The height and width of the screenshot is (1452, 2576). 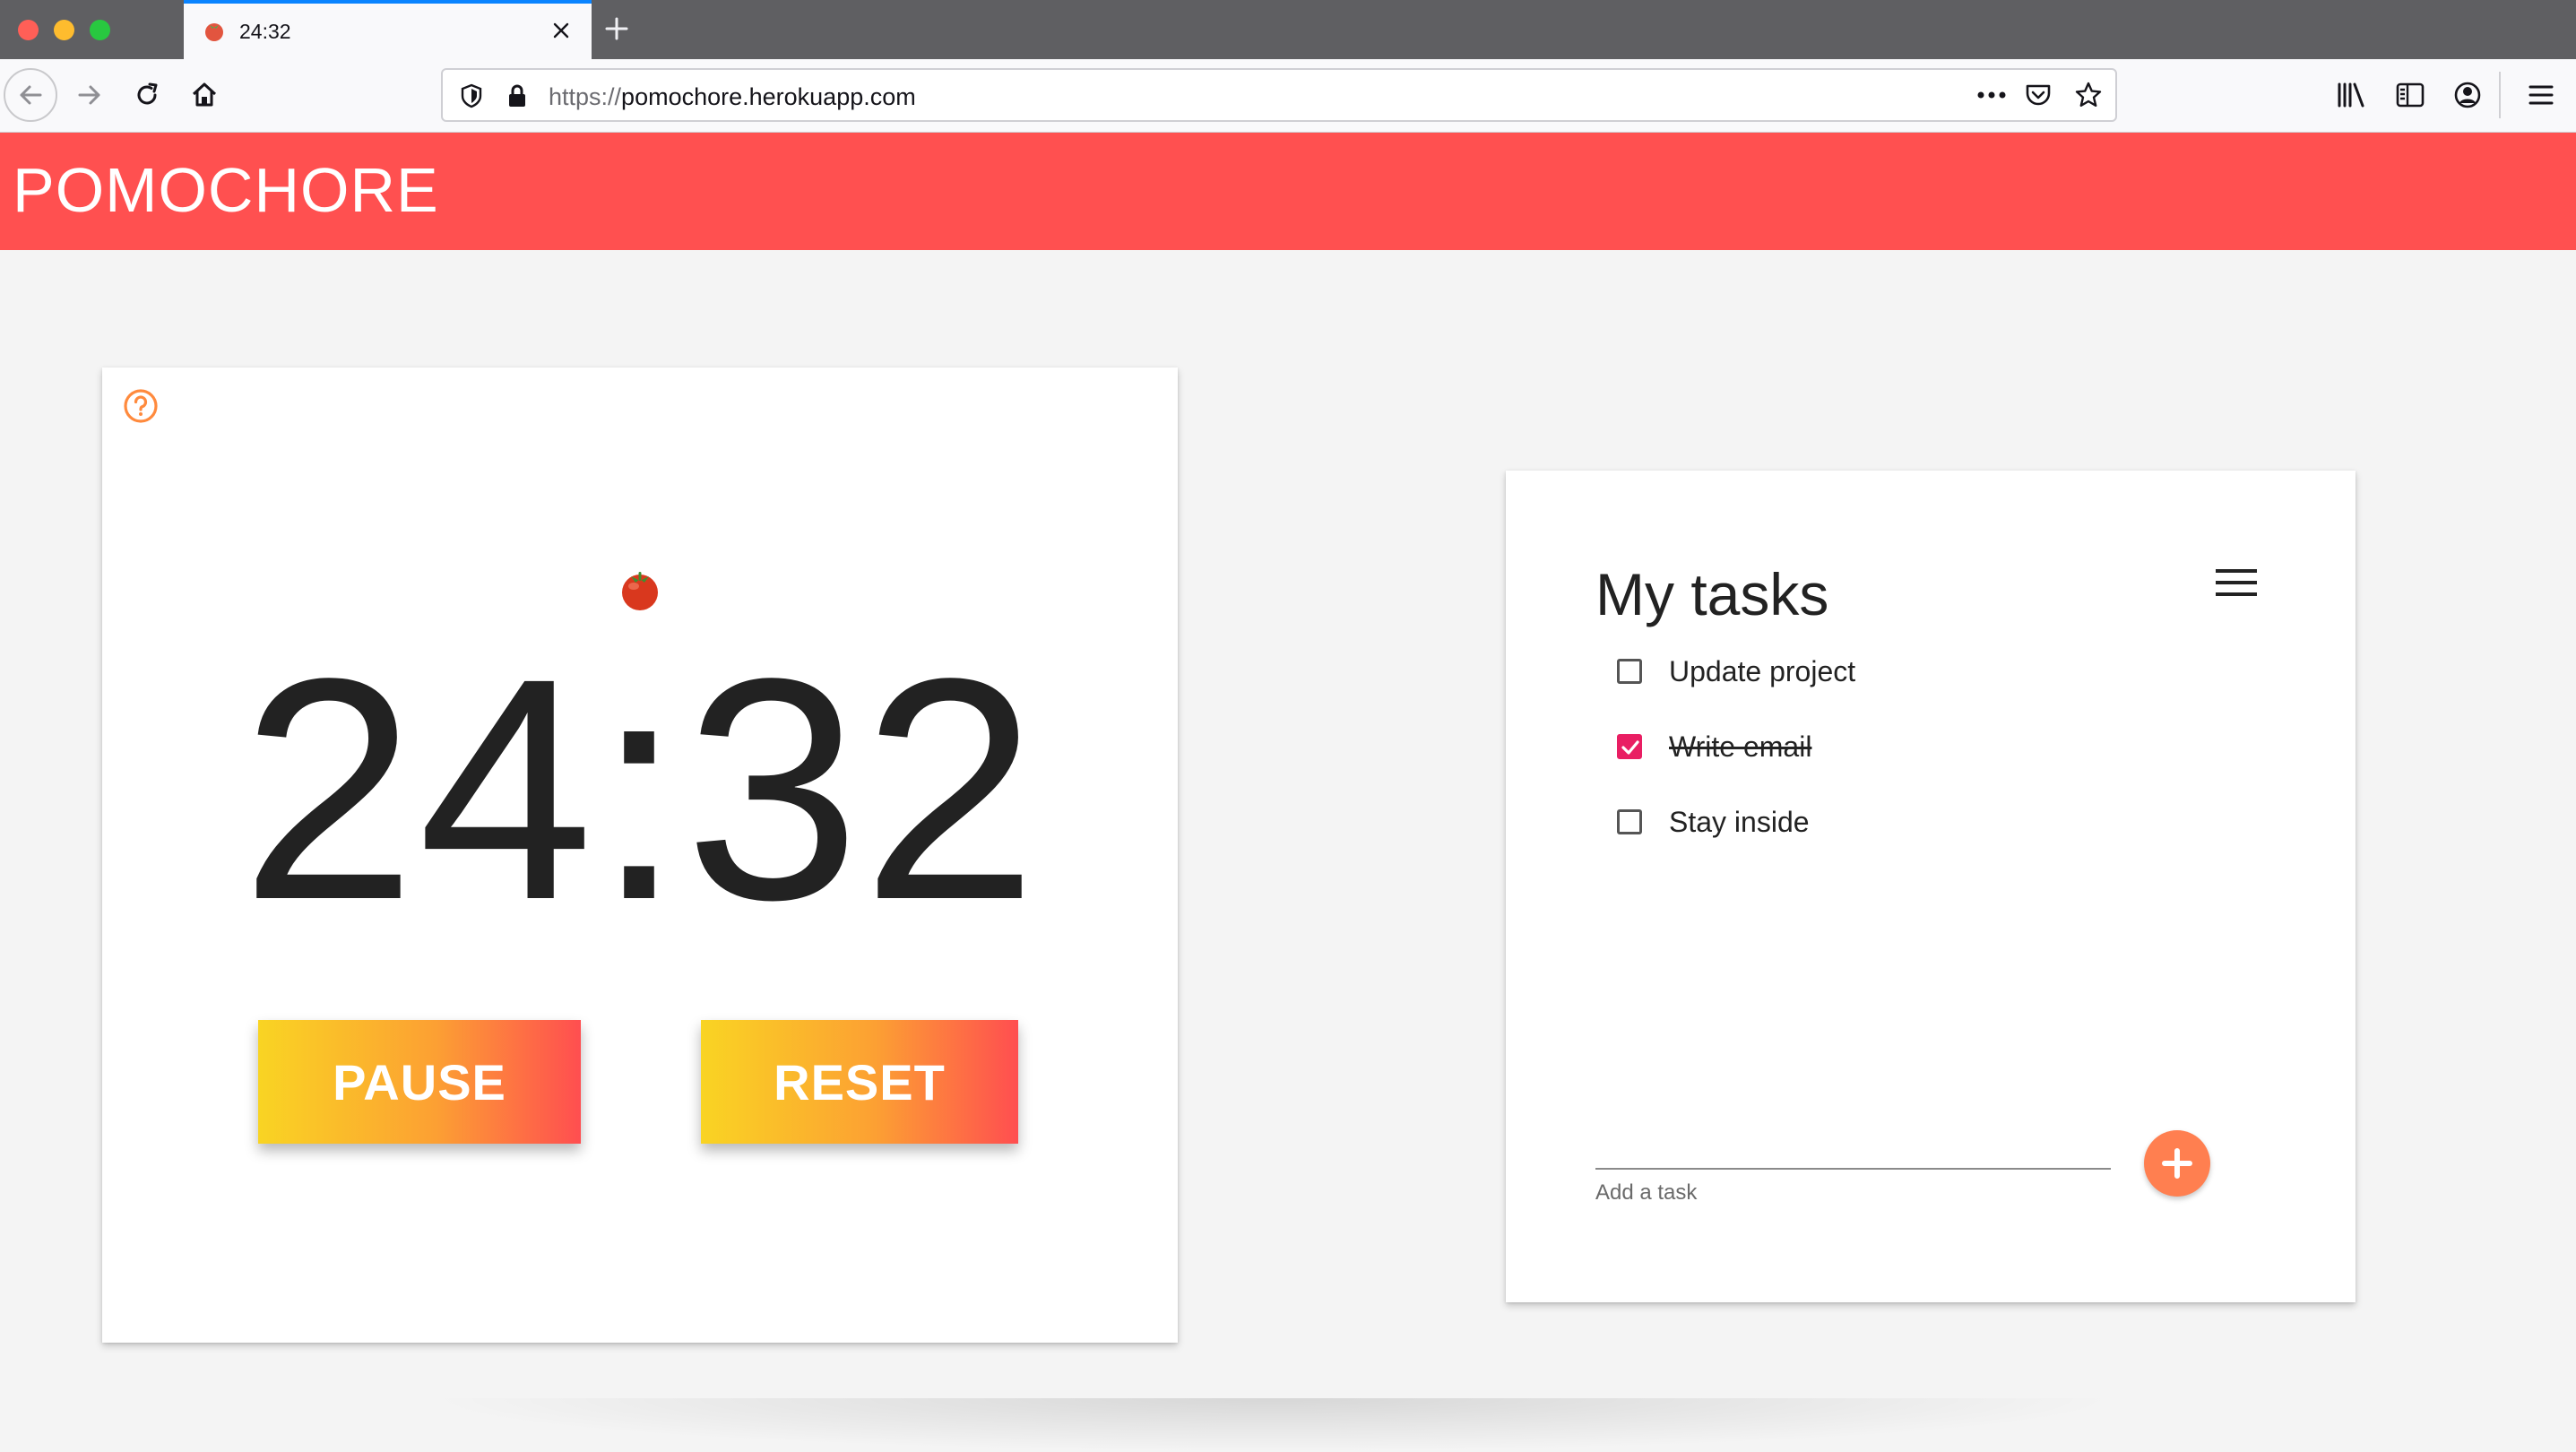 What do you see at coordinates (64, 30) in the screenshot?
I see `minimize-window-button` at bounding box center [64, 30].